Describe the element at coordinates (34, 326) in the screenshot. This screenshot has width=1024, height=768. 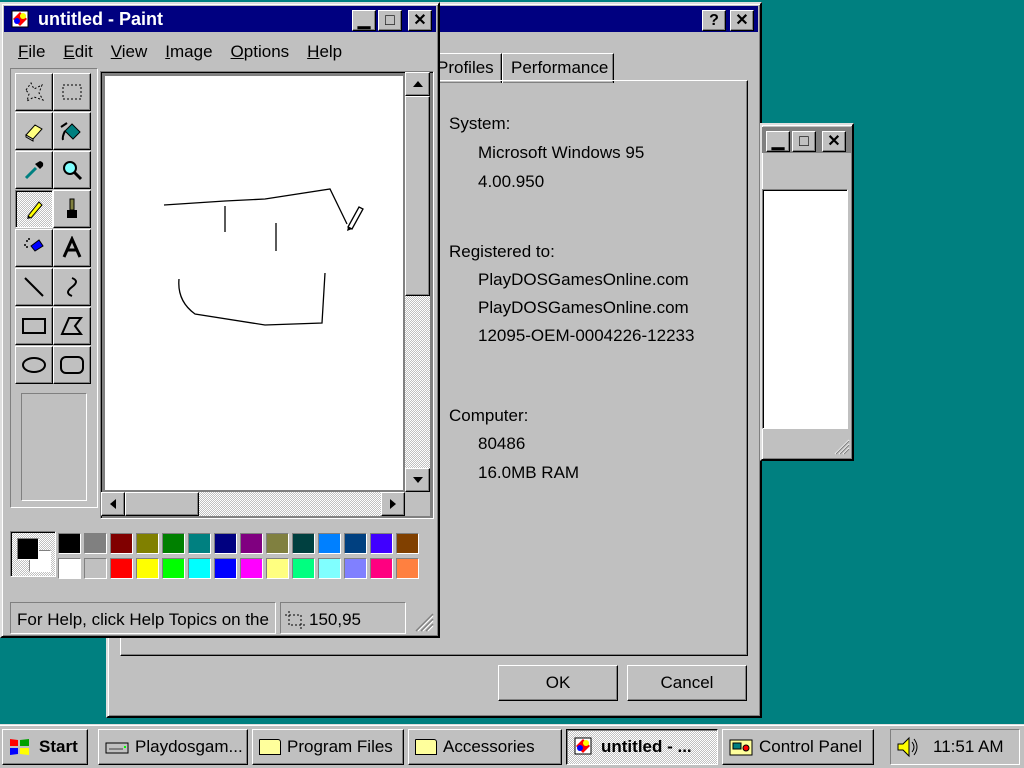
I see `rectangle-tool` at that location.